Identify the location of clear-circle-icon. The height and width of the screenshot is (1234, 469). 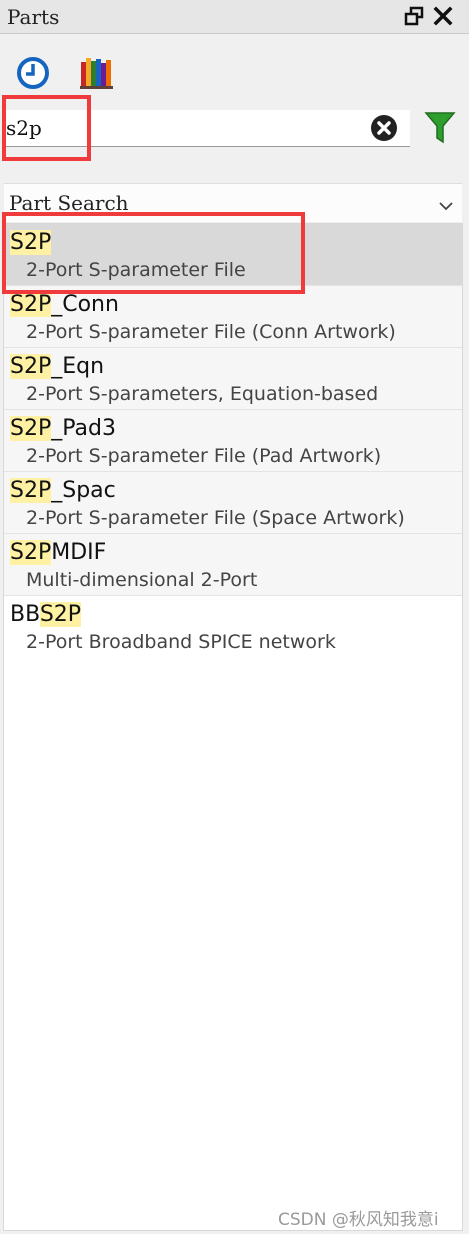
(384, 128).